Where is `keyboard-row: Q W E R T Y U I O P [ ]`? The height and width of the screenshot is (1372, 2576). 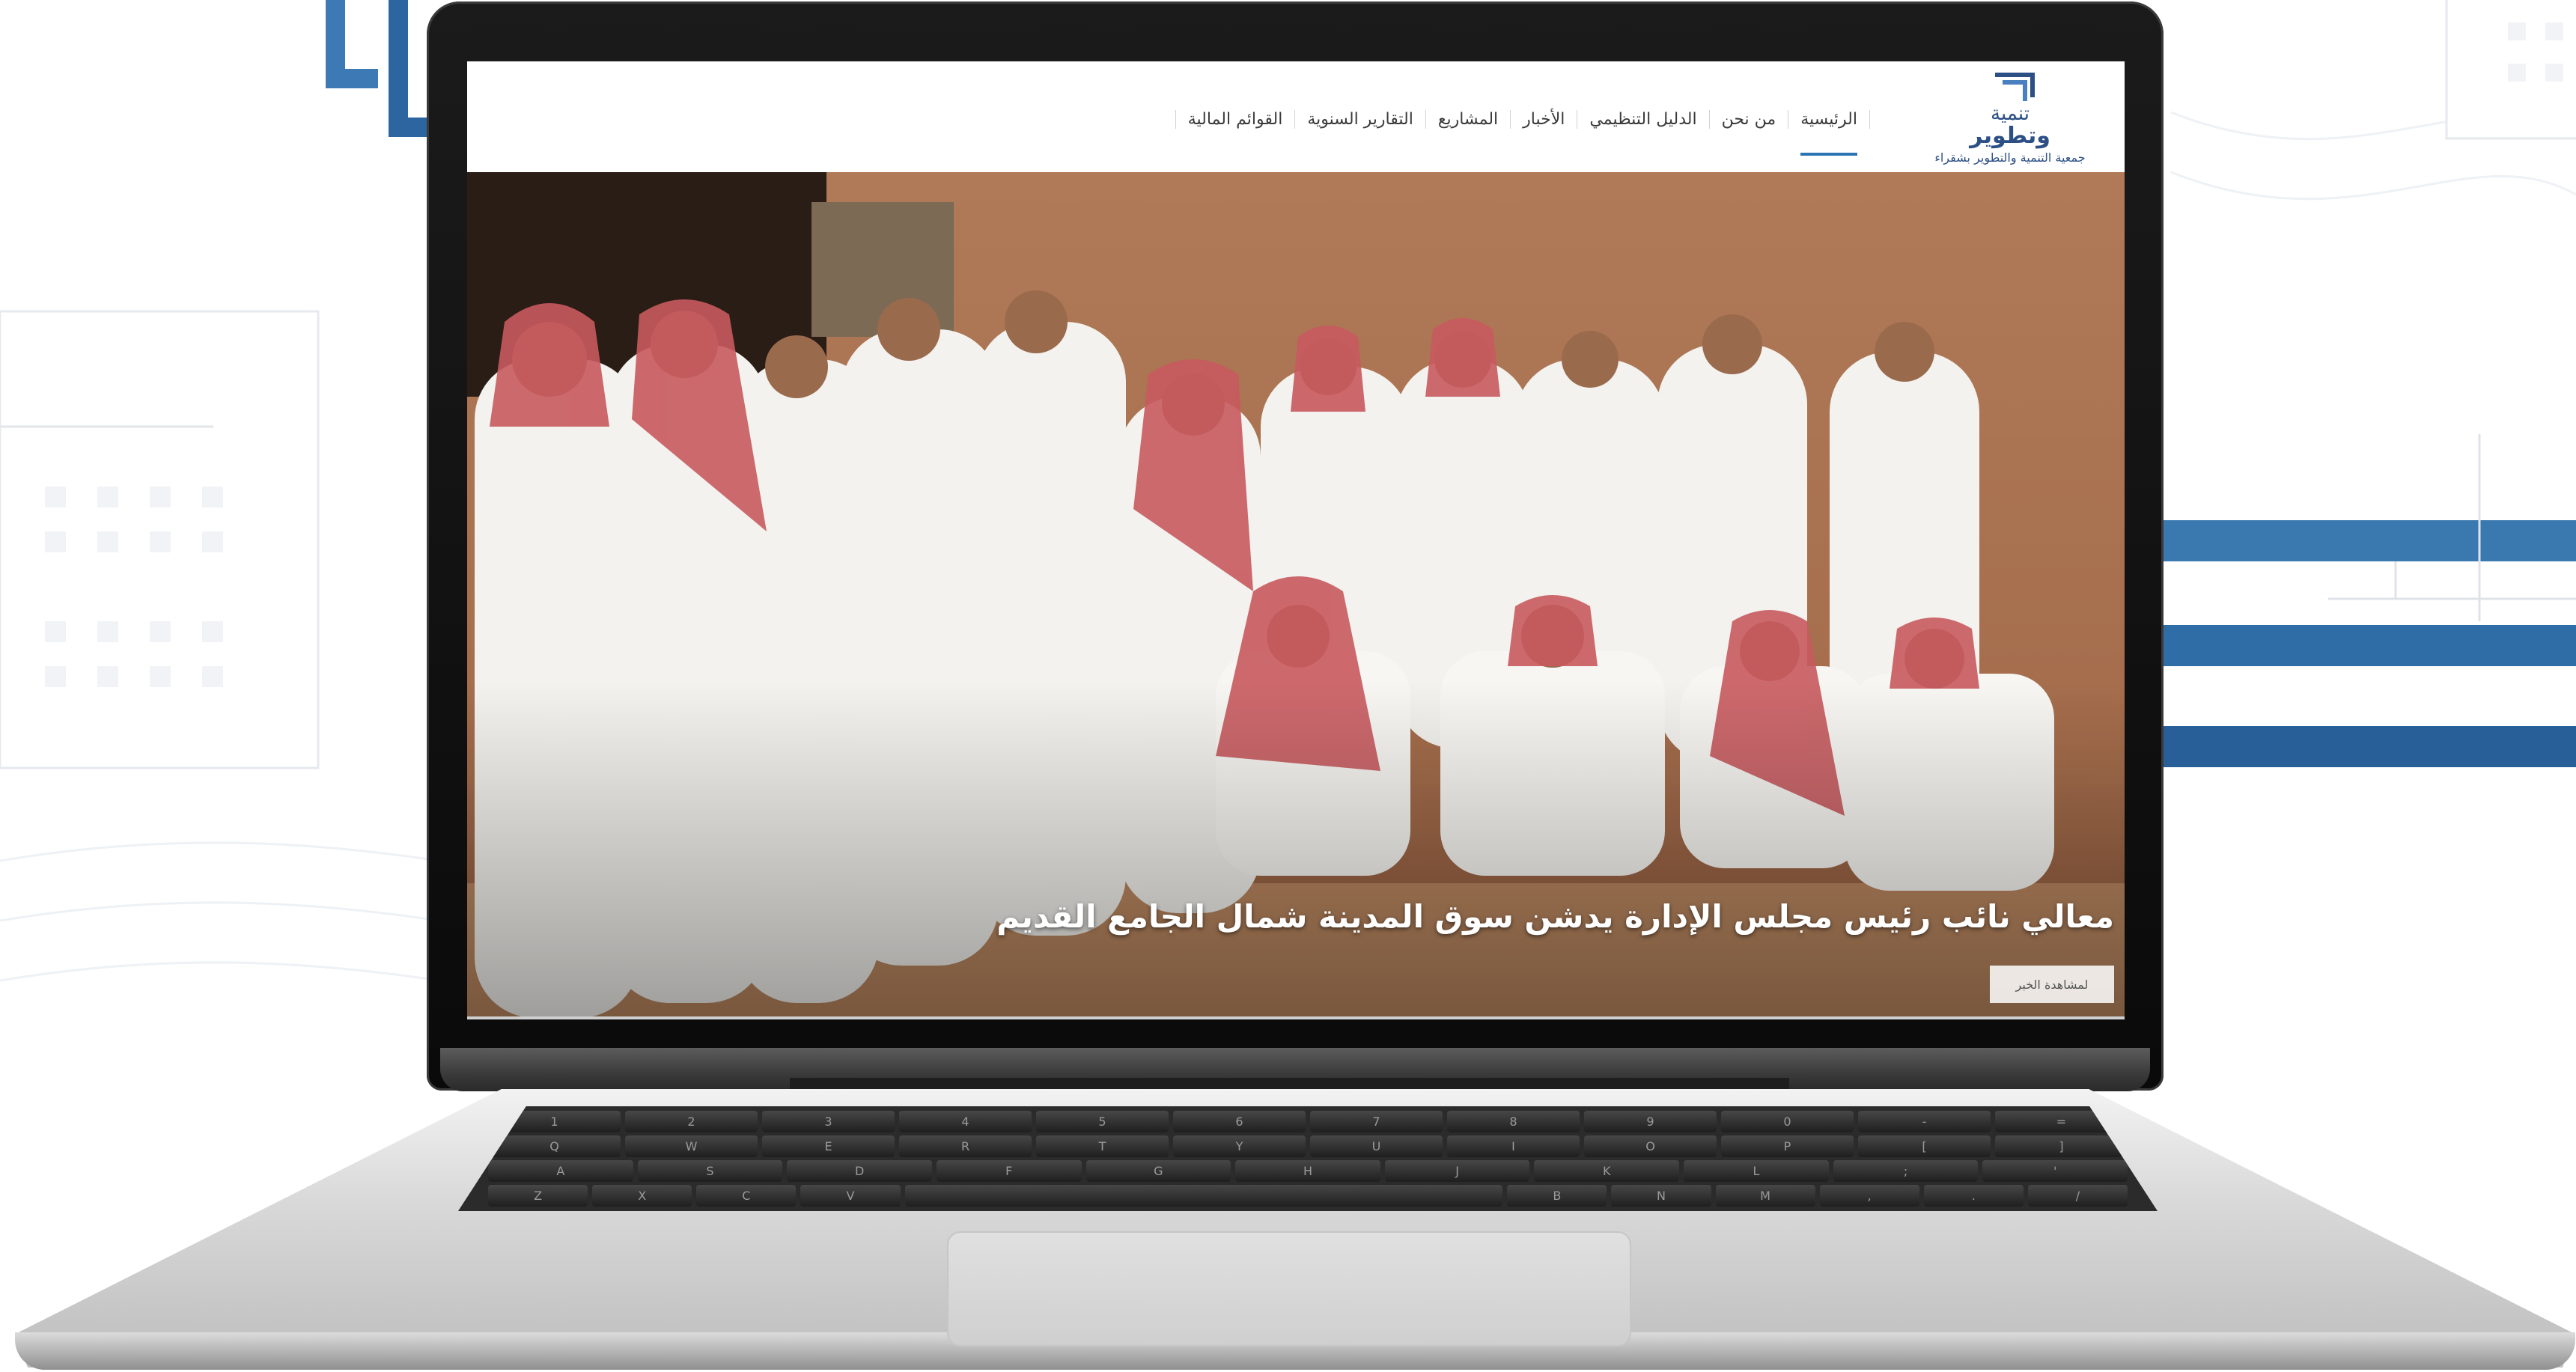
keyboard-row: Q W E R T Y U I O P [ ] is located at coordinates (1308, 1146).